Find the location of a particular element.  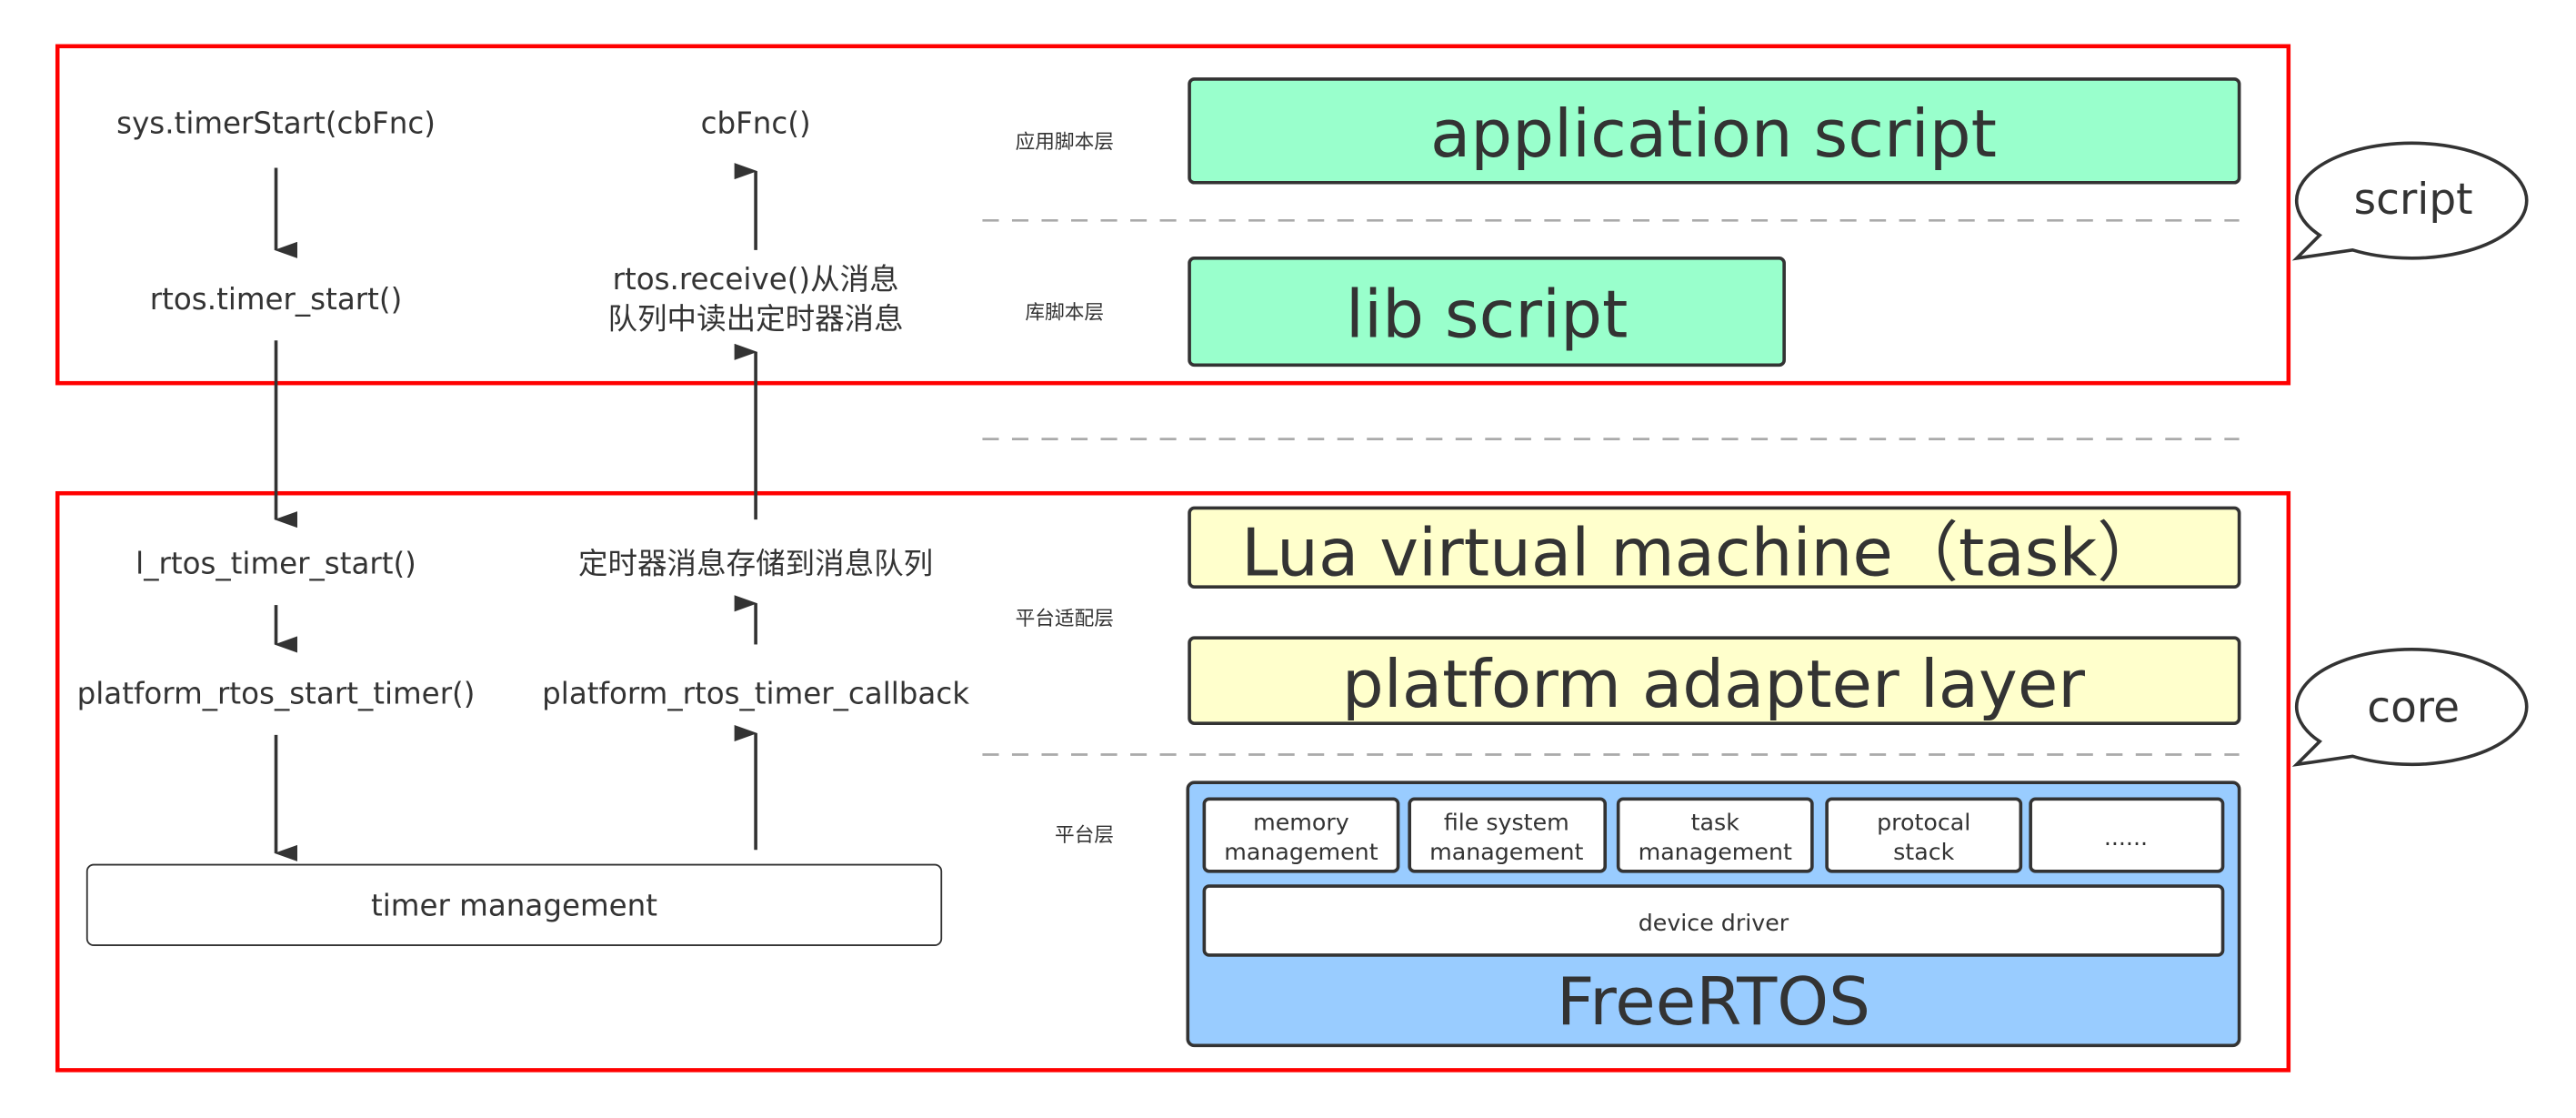

rtos-timer-start-label: rtos.timer_start() is located at coordinates (276, 299).